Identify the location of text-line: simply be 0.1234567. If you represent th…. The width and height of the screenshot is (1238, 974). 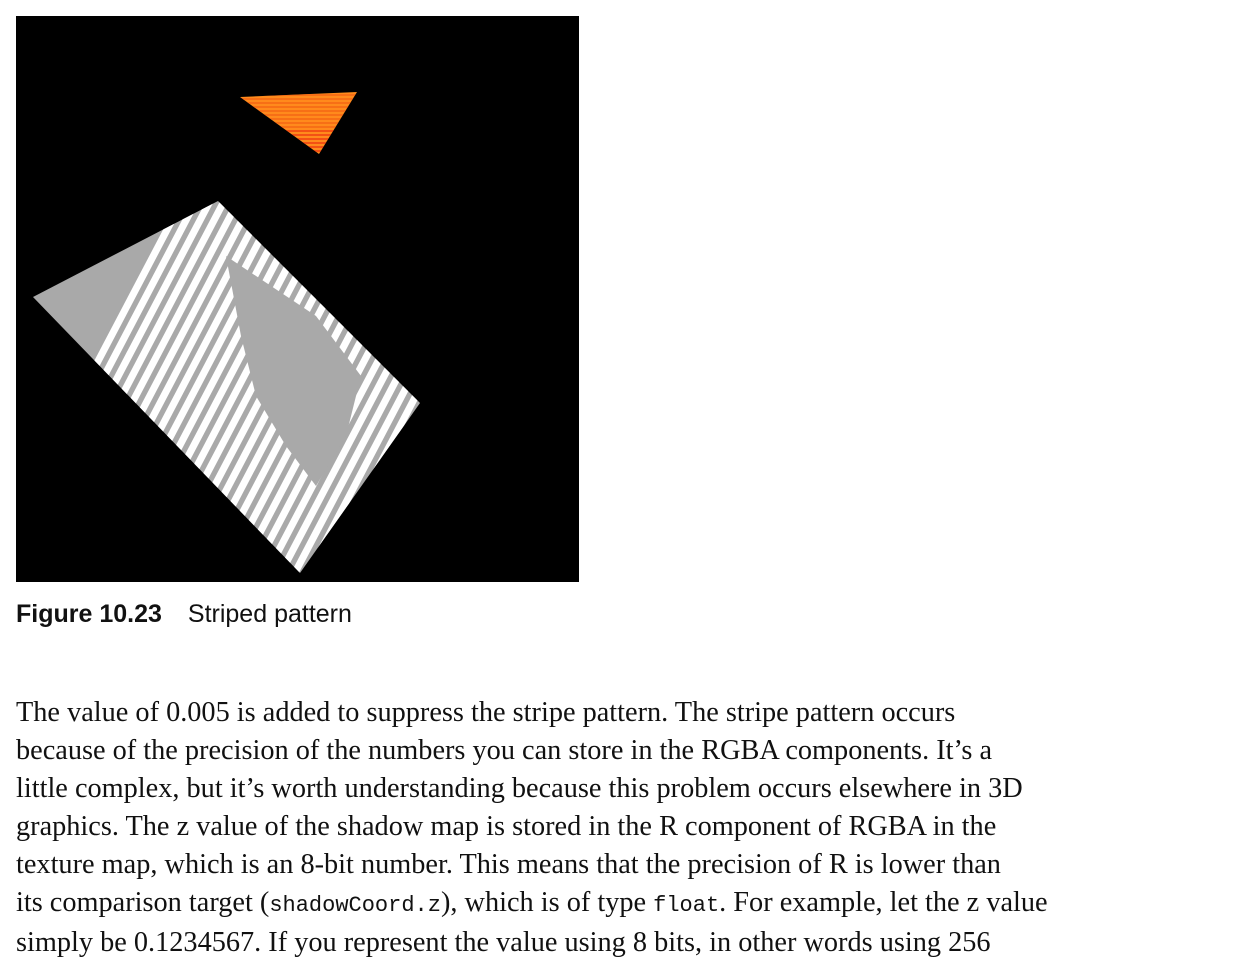
(503, 943).